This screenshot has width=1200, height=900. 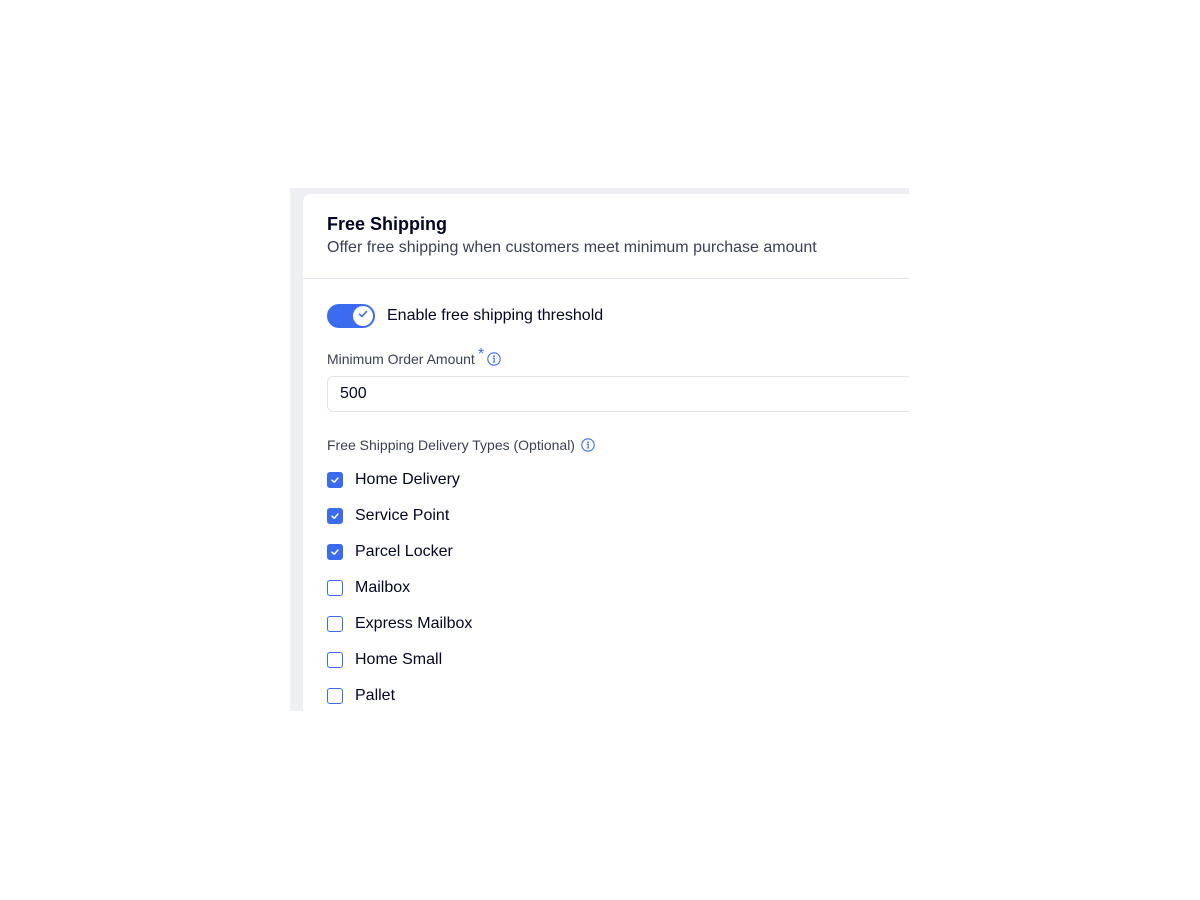 What do you see at coordinates (618, 394) in the screenshot?
I see `min-order-amount-input` at bounding box center [618, 394].